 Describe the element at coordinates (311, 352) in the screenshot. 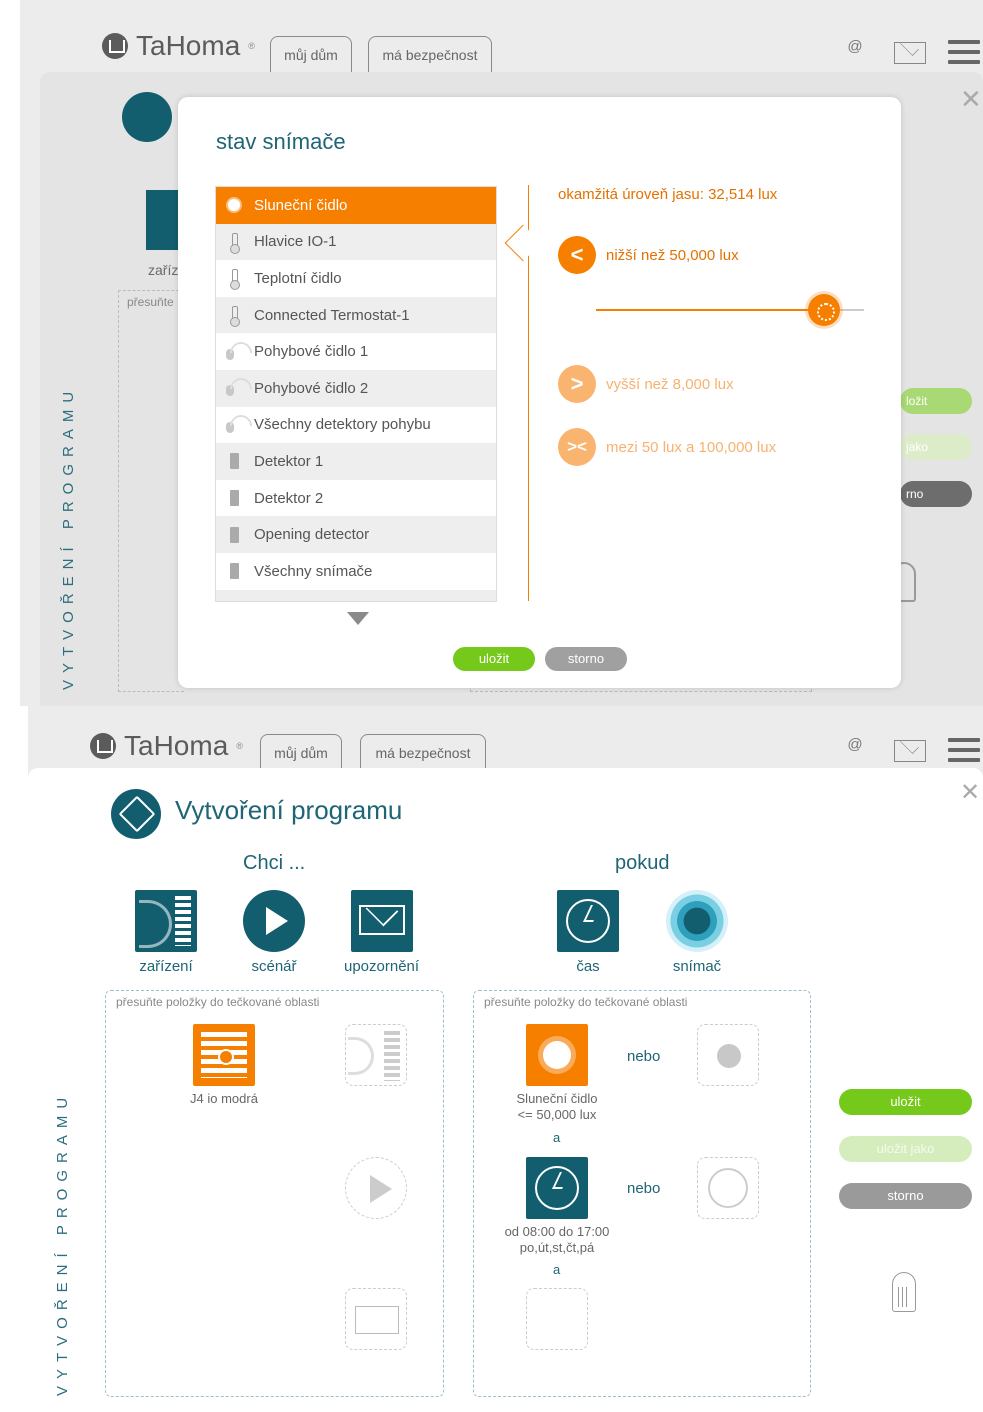

I see `sensor-label: Pohybové čidlo 1` at that location.